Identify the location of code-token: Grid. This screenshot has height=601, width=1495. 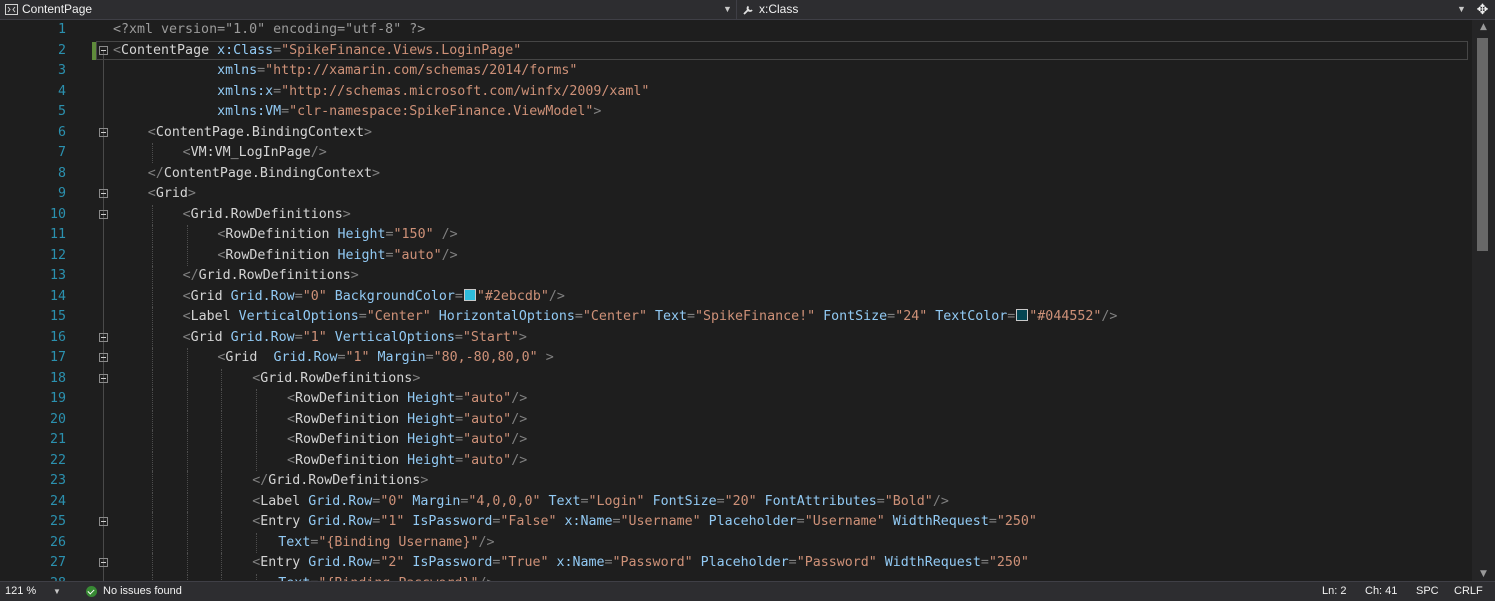
(171, 193).